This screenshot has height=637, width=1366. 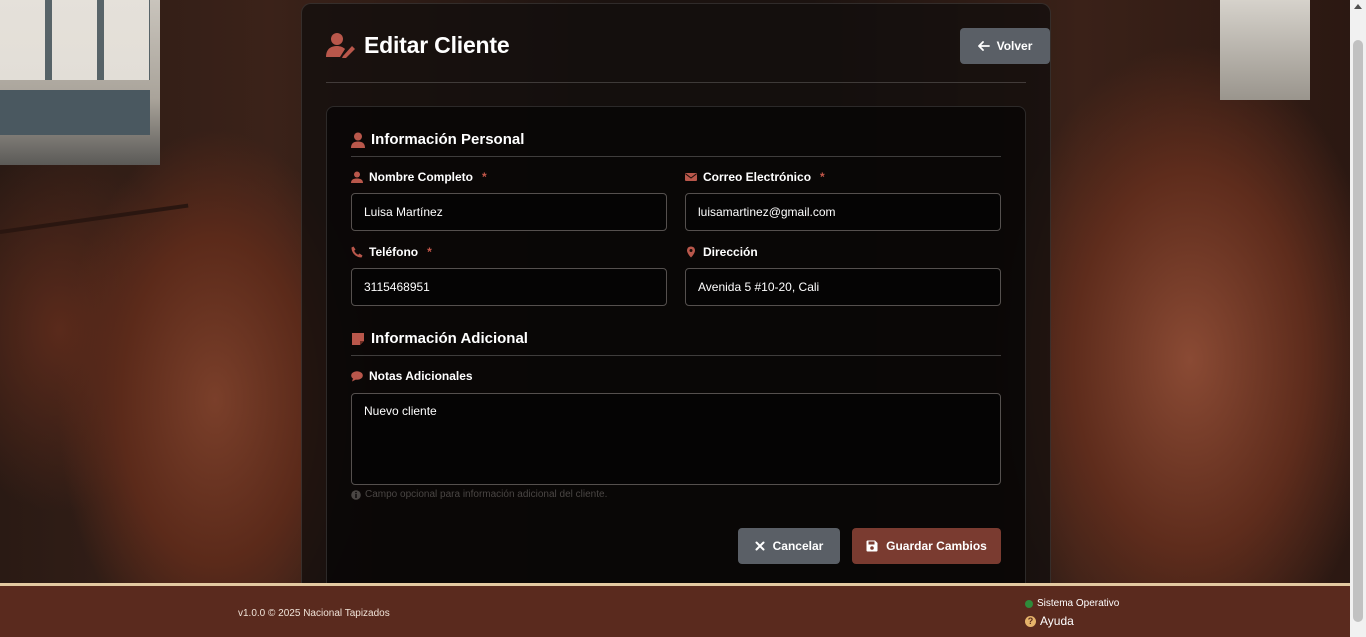 I want to click on question-circle-icon: ?, so click(x=1030, y=621).